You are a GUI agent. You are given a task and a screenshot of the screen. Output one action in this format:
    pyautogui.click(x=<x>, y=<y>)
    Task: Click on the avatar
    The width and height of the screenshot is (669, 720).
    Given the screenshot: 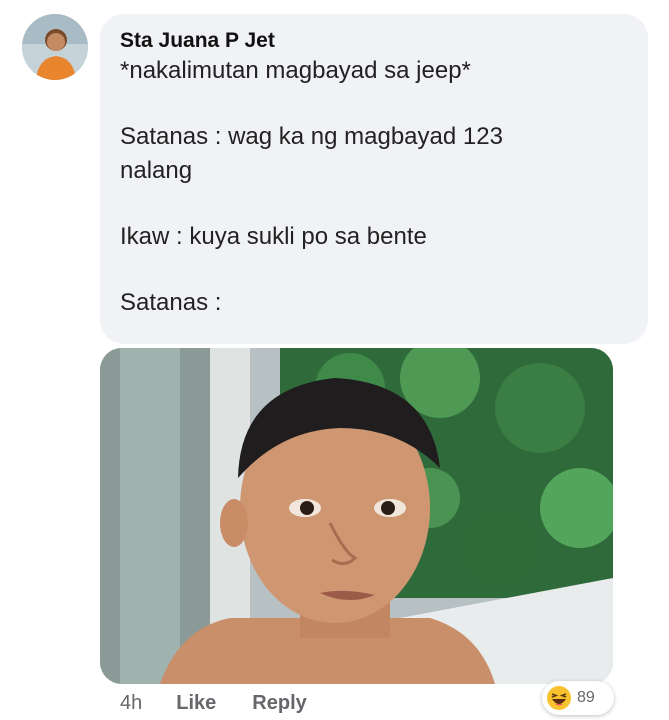 What is the action you would take?
    pyautogui.click(x=55, y=47)
    